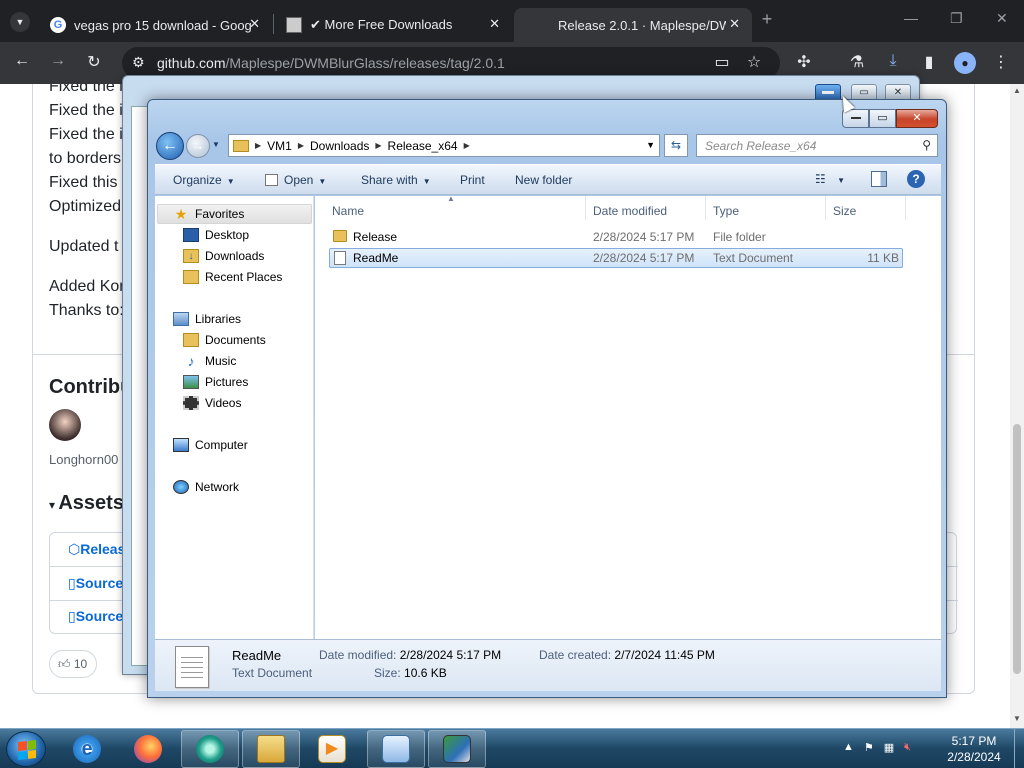  I want to click on nav-pictures: Pictures, so click(215, 382).